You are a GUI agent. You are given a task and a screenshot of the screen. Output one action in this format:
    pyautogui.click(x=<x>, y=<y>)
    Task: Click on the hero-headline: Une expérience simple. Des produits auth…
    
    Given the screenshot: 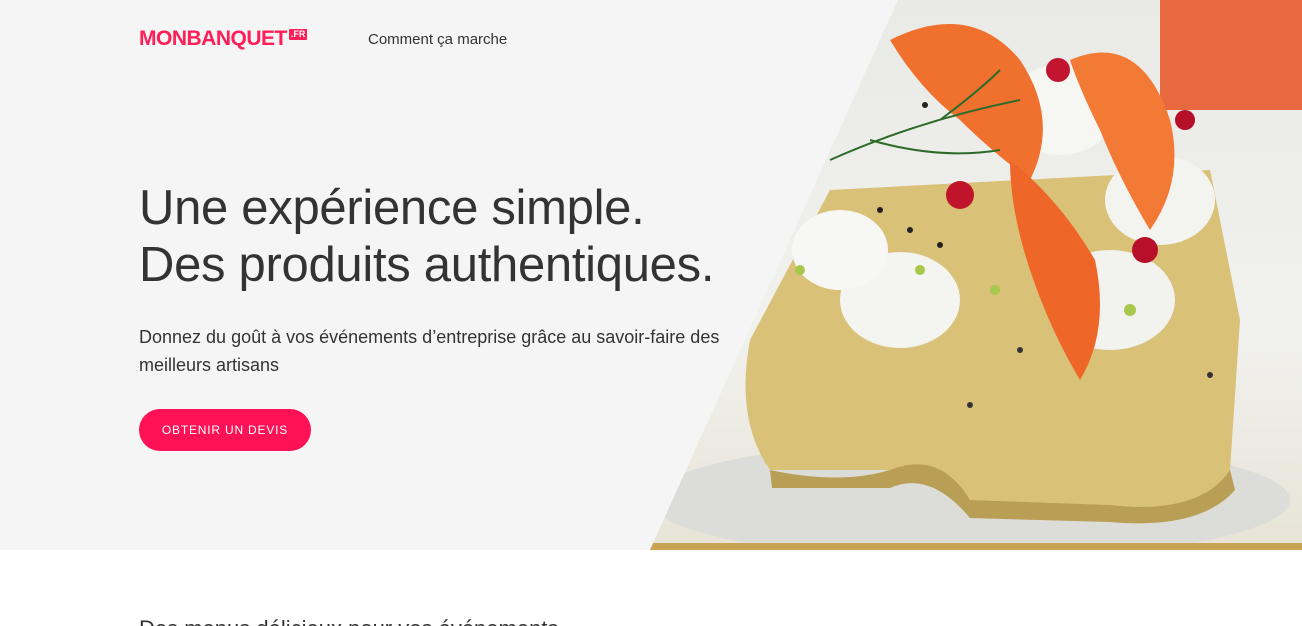 What is the action you would take?
    pyautogui.click(x=449, y=237)
    